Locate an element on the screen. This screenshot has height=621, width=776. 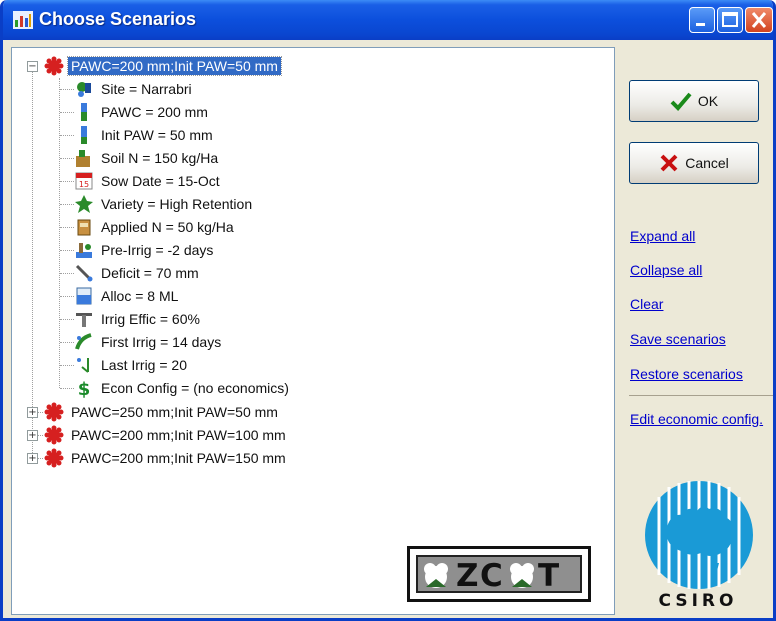
tree-child-econ-config: $ Econ Config = (no economics) is located at coordinates (183, 388).